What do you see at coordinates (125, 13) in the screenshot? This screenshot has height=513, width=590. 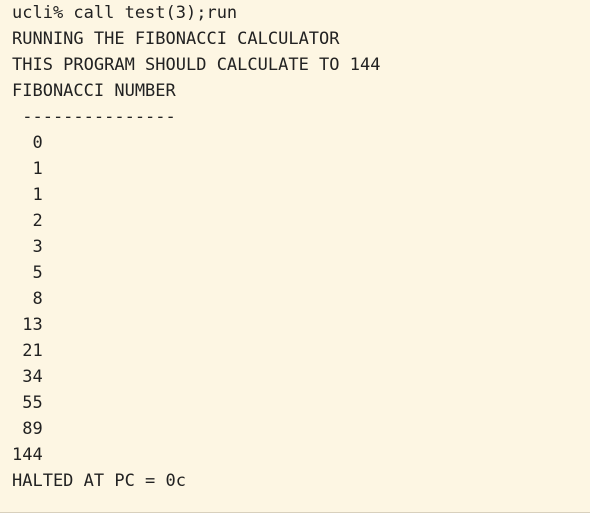 I see `command-line: ucli% call test(3);run` at bounding box center [125, 13].